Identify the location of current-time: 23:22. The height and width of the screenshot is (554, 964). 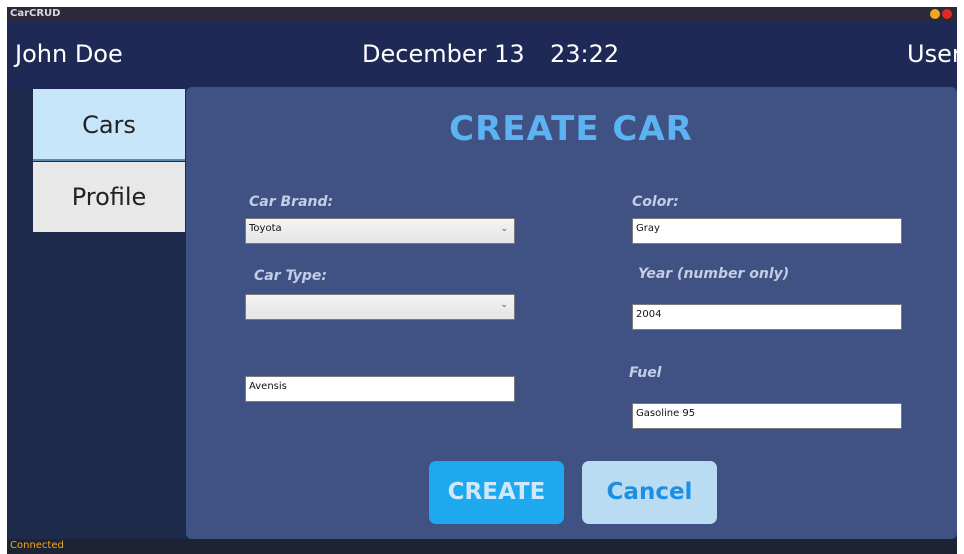
(585, 54).